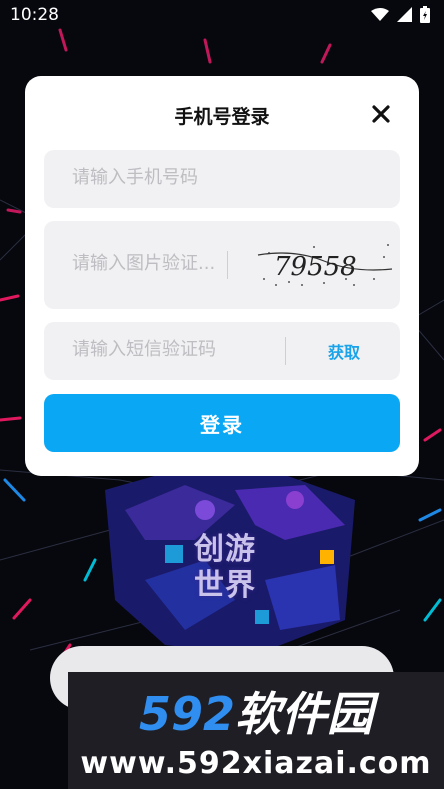  I want to click on watermark-number: 592, so click(187, 714).